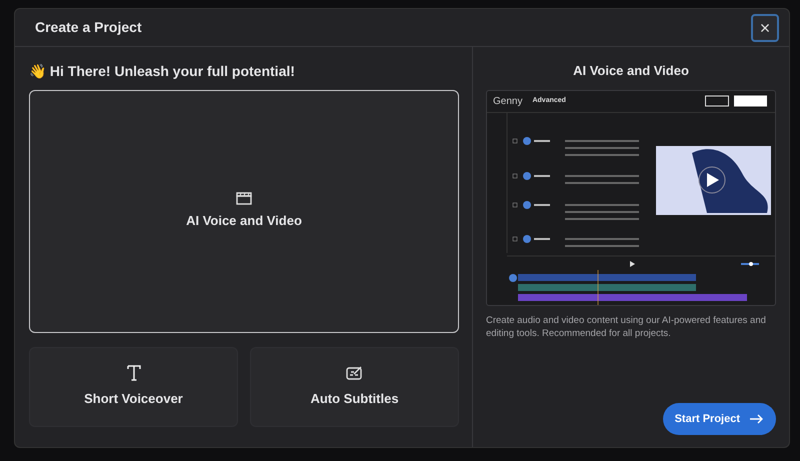 This screenshot has width=800, height=461. Describe the element at coordinates (355, 373) in the screenshot. I see `subtitles-edit-icon` at that location.